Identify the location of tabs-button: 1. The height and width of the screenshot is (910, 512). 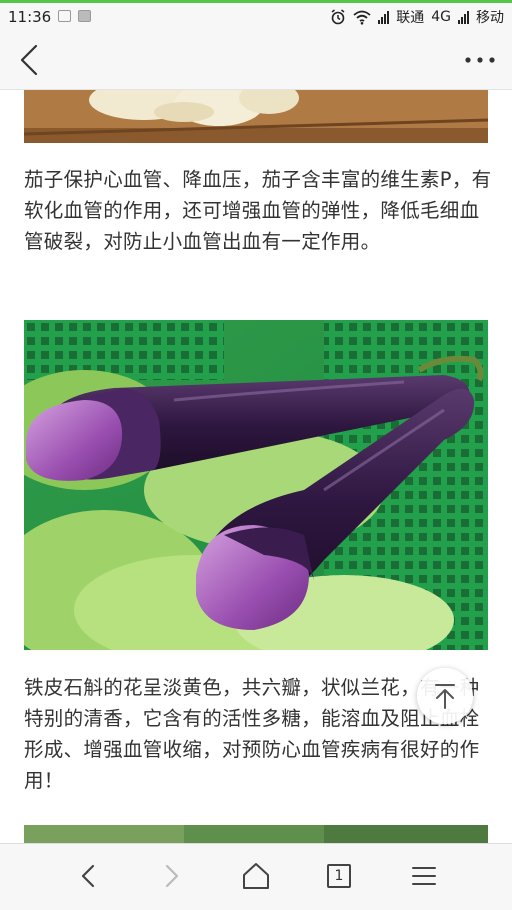
(339, 876).